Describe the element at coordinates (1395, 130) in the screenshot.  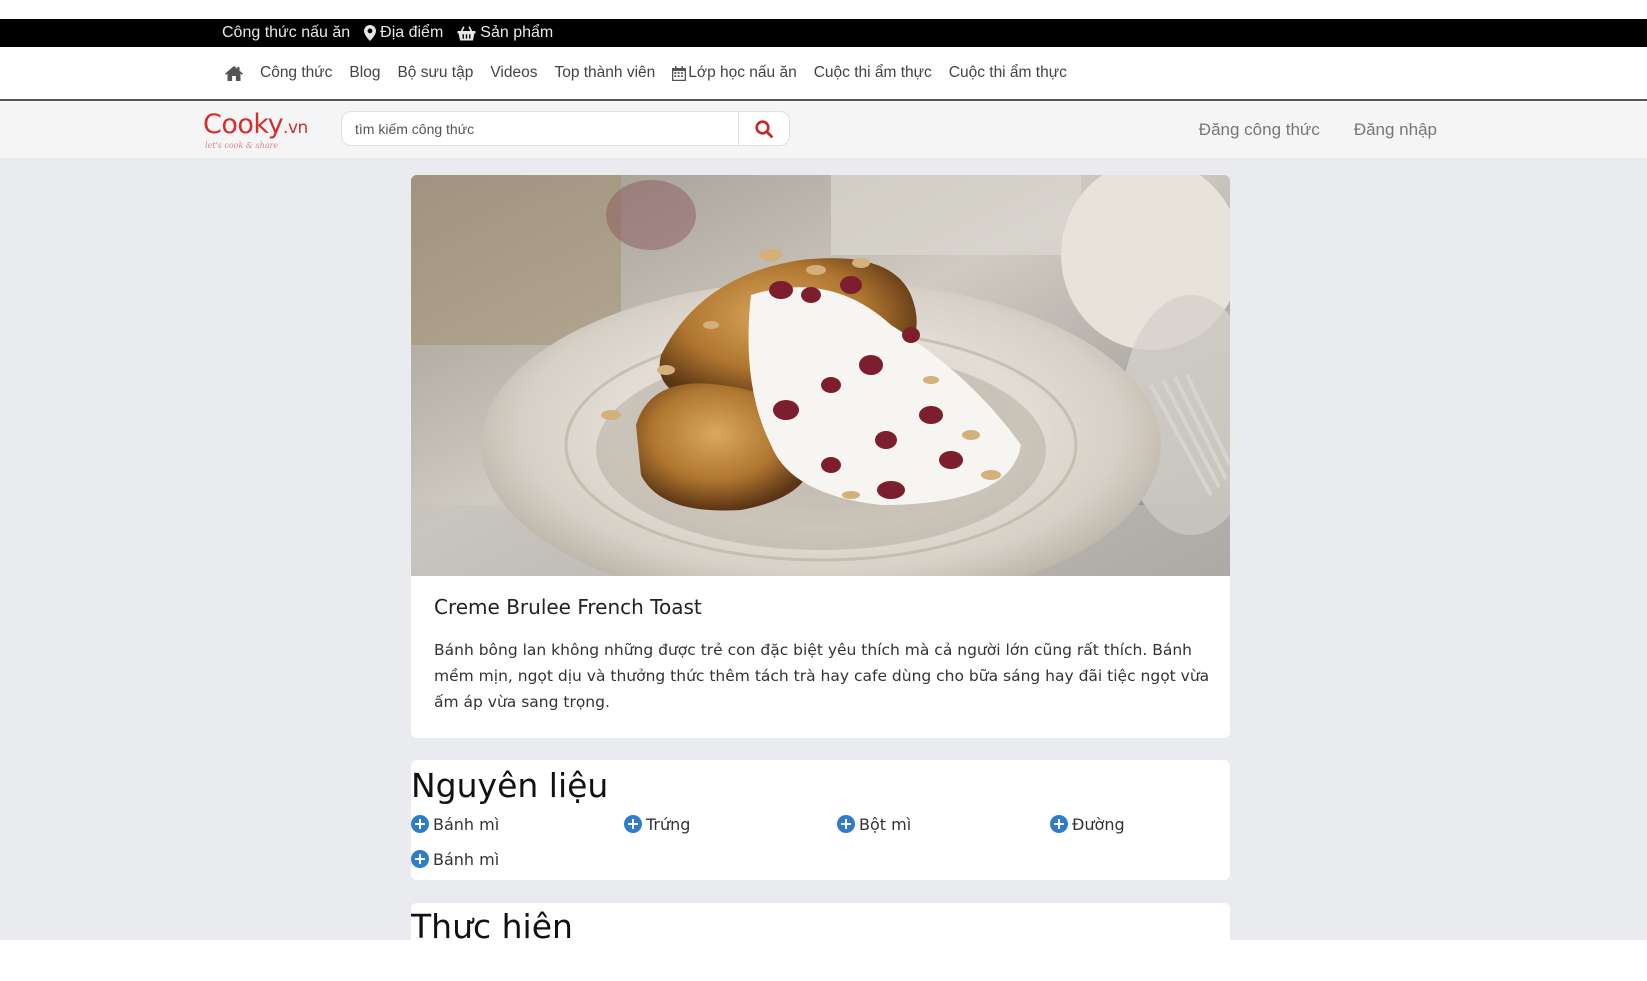
I see `login-link: Đăng nhập` at that location.